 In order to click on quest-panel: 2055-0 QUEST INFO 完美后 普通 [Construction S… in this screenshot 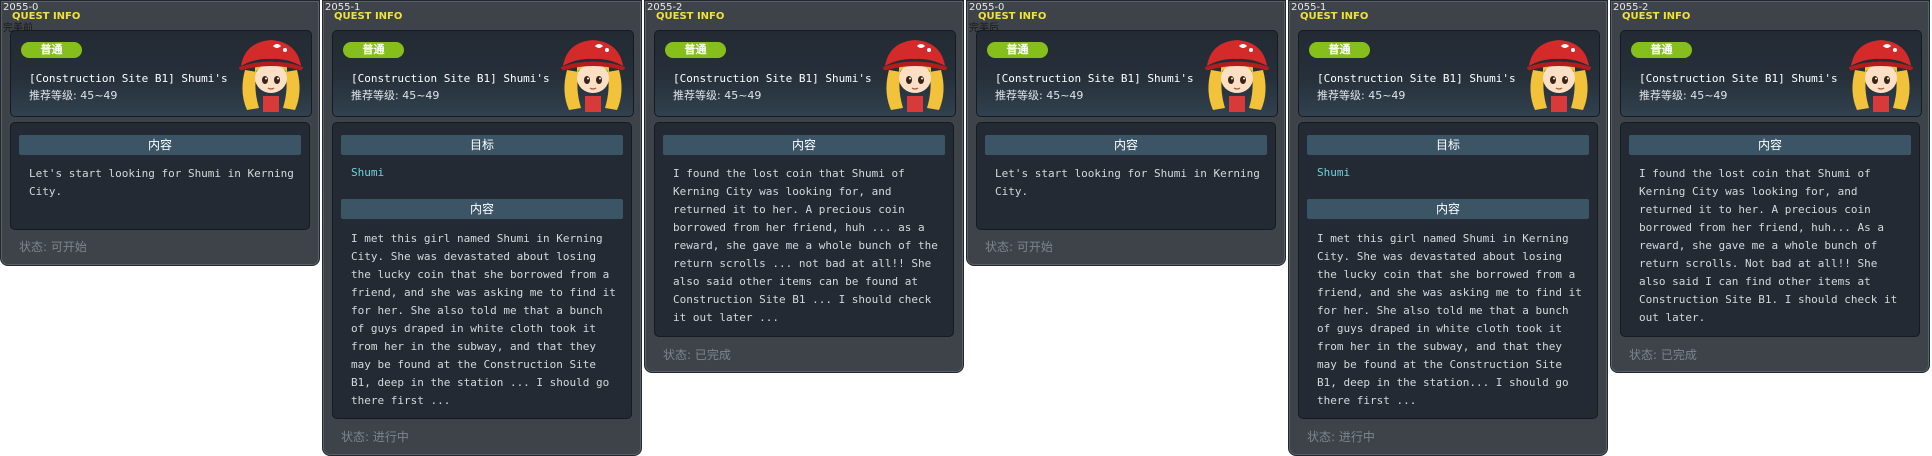, I will do `click(1126, 133)`.